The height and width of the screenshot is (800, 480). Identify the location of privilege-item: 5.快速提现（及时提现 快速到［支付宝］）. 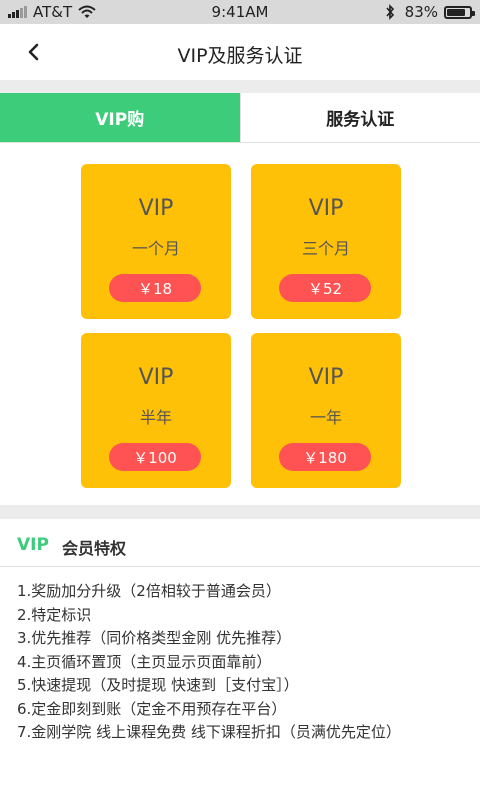
(158, 685).